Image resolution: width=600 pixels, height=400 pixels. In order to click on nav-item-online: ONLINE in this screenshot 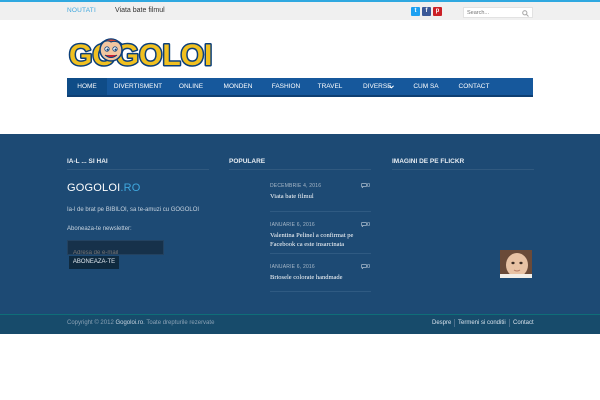, I will do `click(191, 86)`.